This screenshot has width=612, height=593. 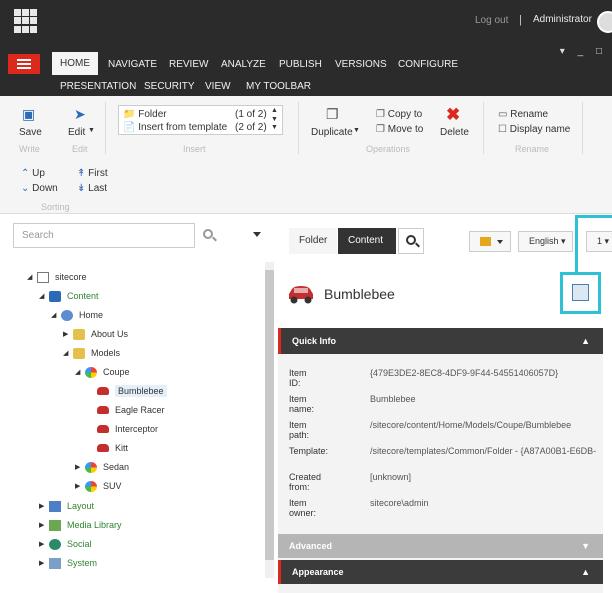 I want to click on field-value: sitecore\admin, so click(x=399, y=503).